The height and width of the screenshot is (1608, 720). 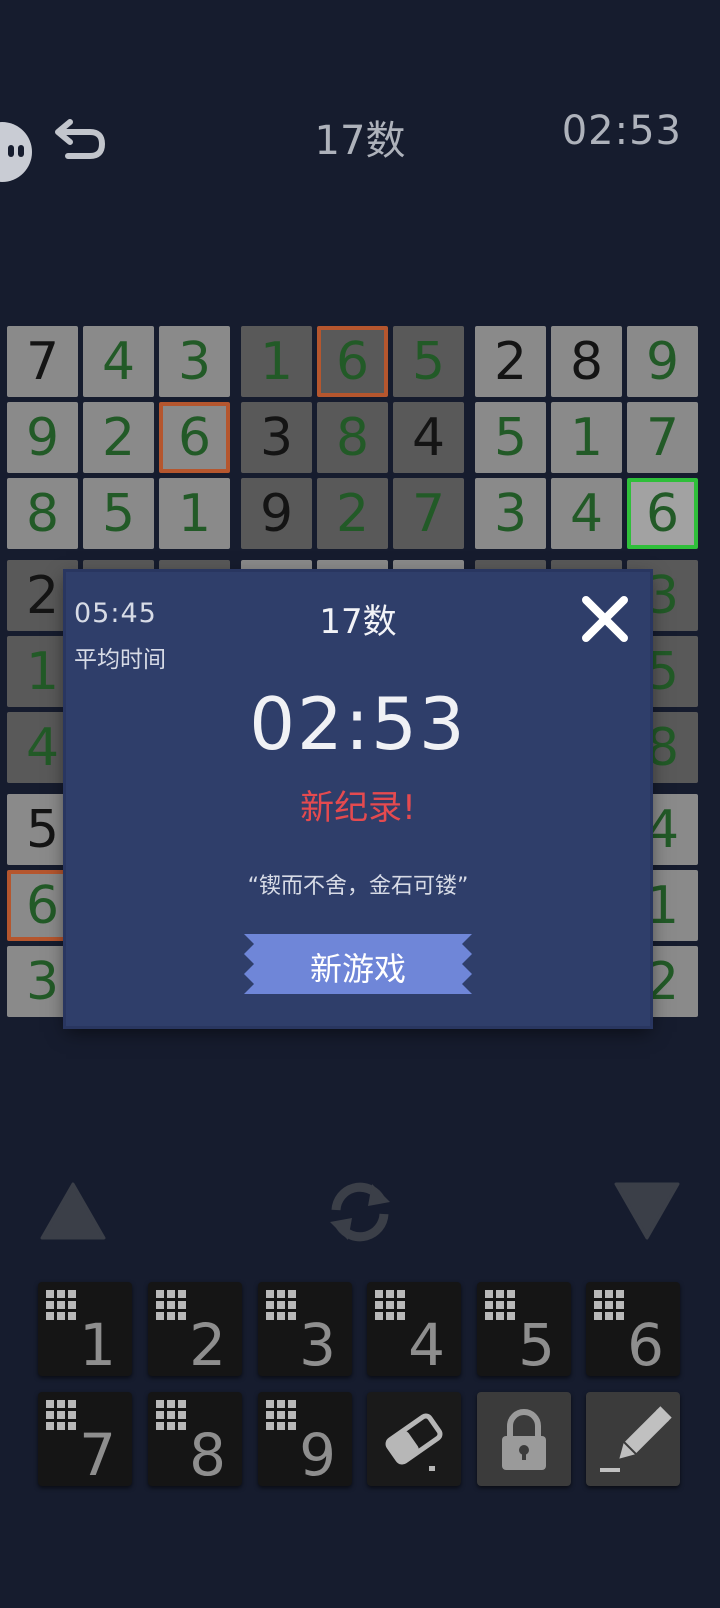 I want to click on number-key-5: 5, so click(x=524, y=1329).